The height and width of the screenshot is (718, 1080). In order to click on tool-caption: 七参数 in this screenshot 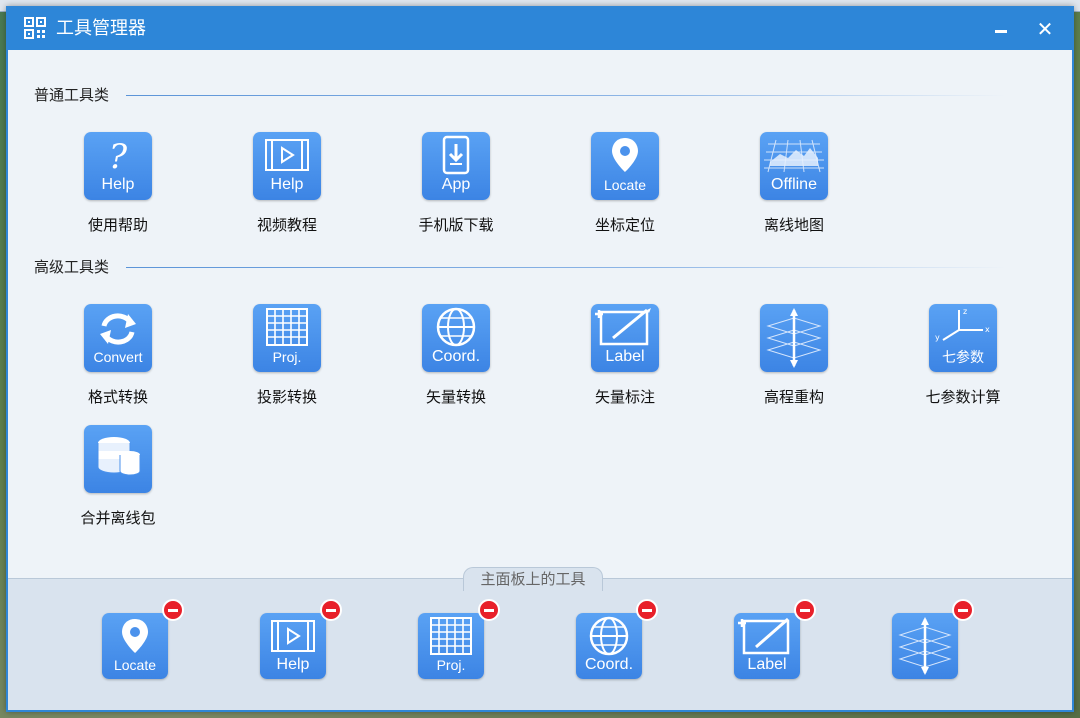, I will do `click(963, 357)`.